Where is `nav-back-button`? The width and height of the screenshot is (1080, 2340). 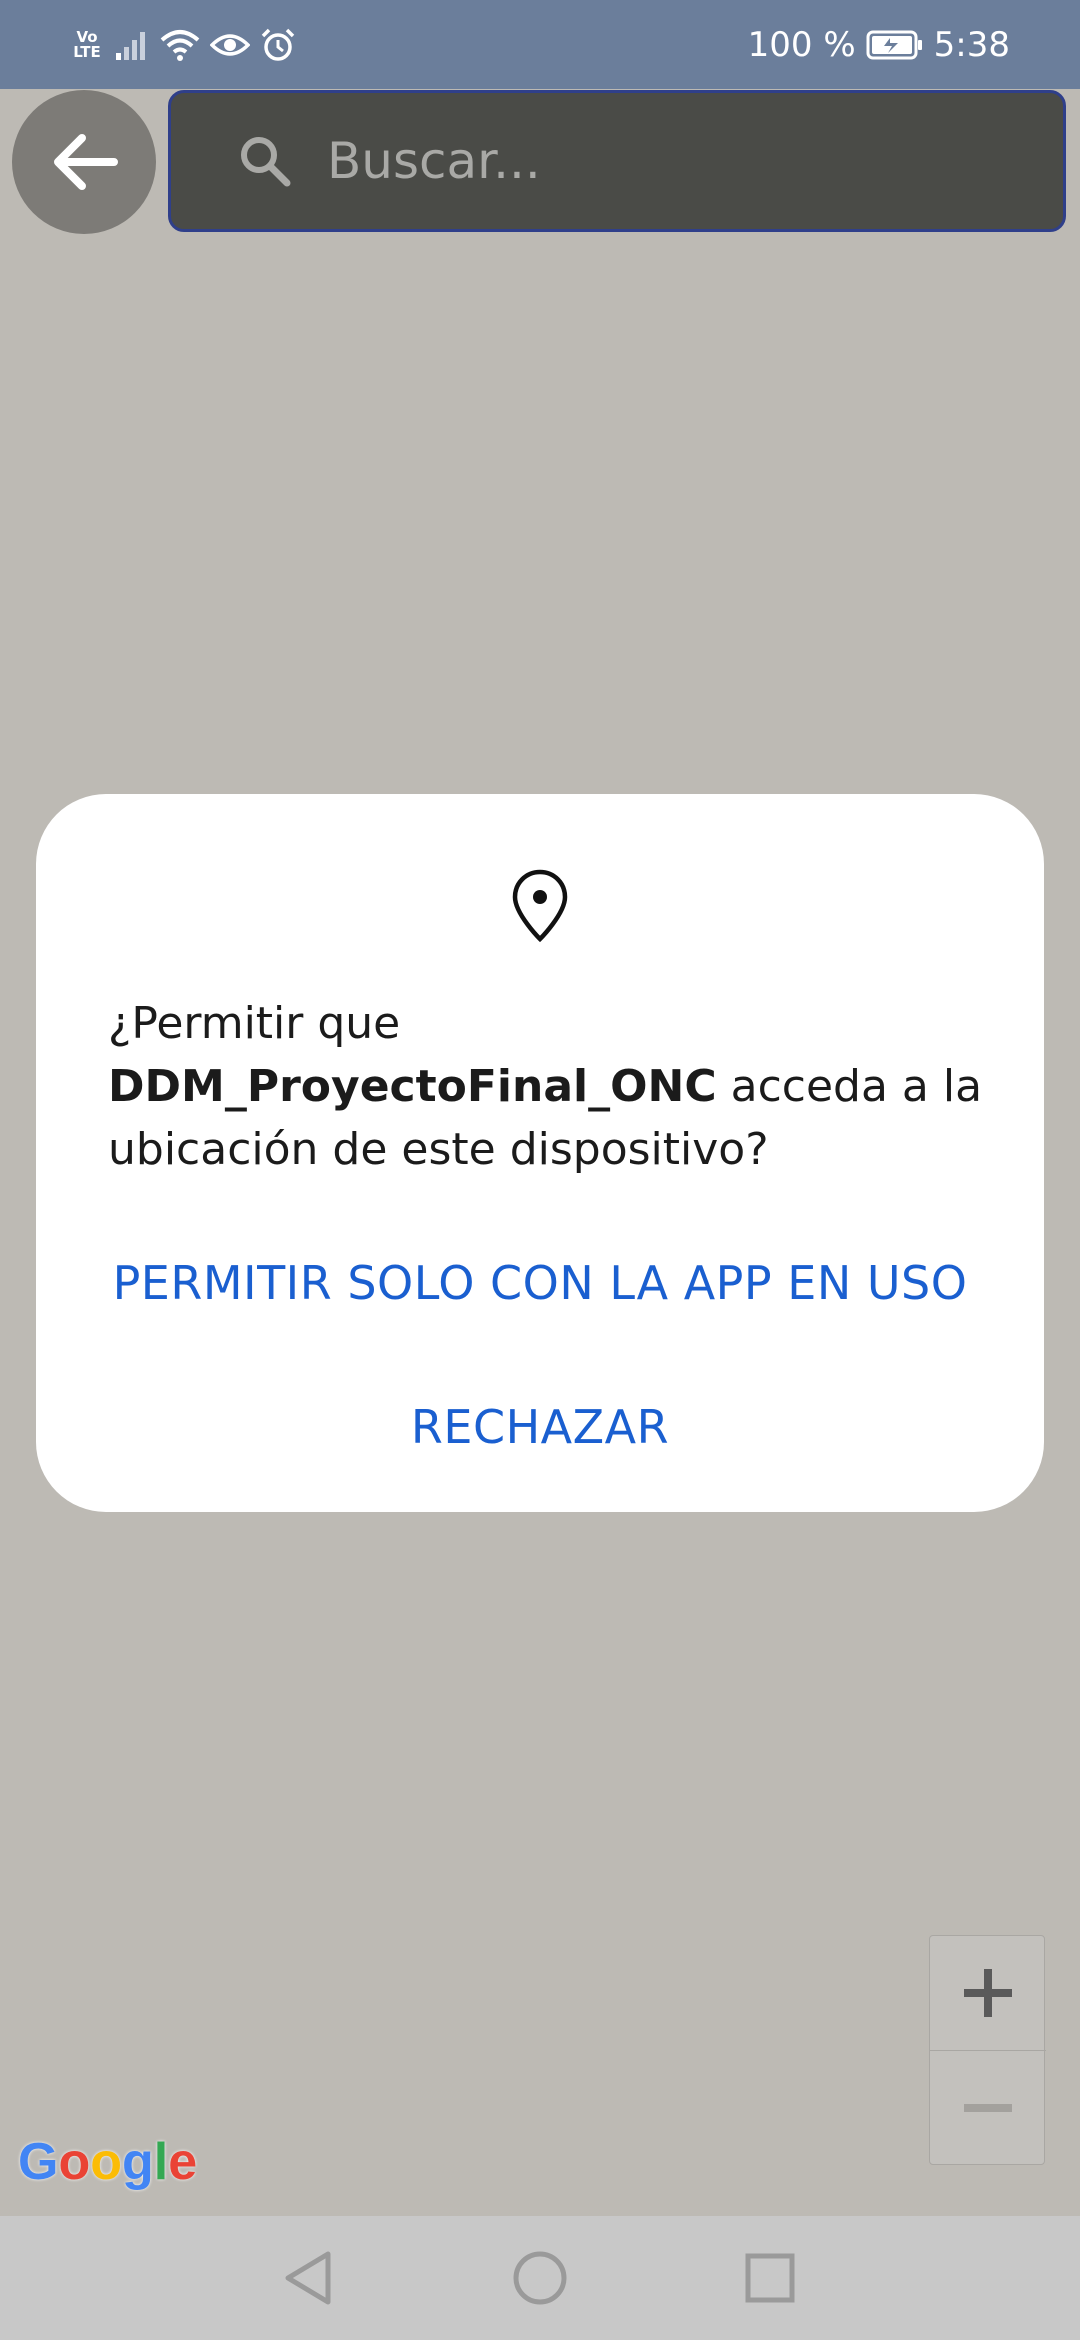 nav-back-button is located at coordinates (308, 2278).